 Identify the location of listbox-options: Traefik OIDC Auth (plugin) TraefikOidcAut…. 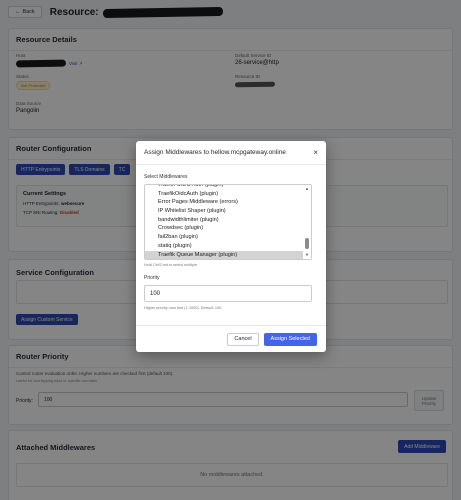
(224, 222).